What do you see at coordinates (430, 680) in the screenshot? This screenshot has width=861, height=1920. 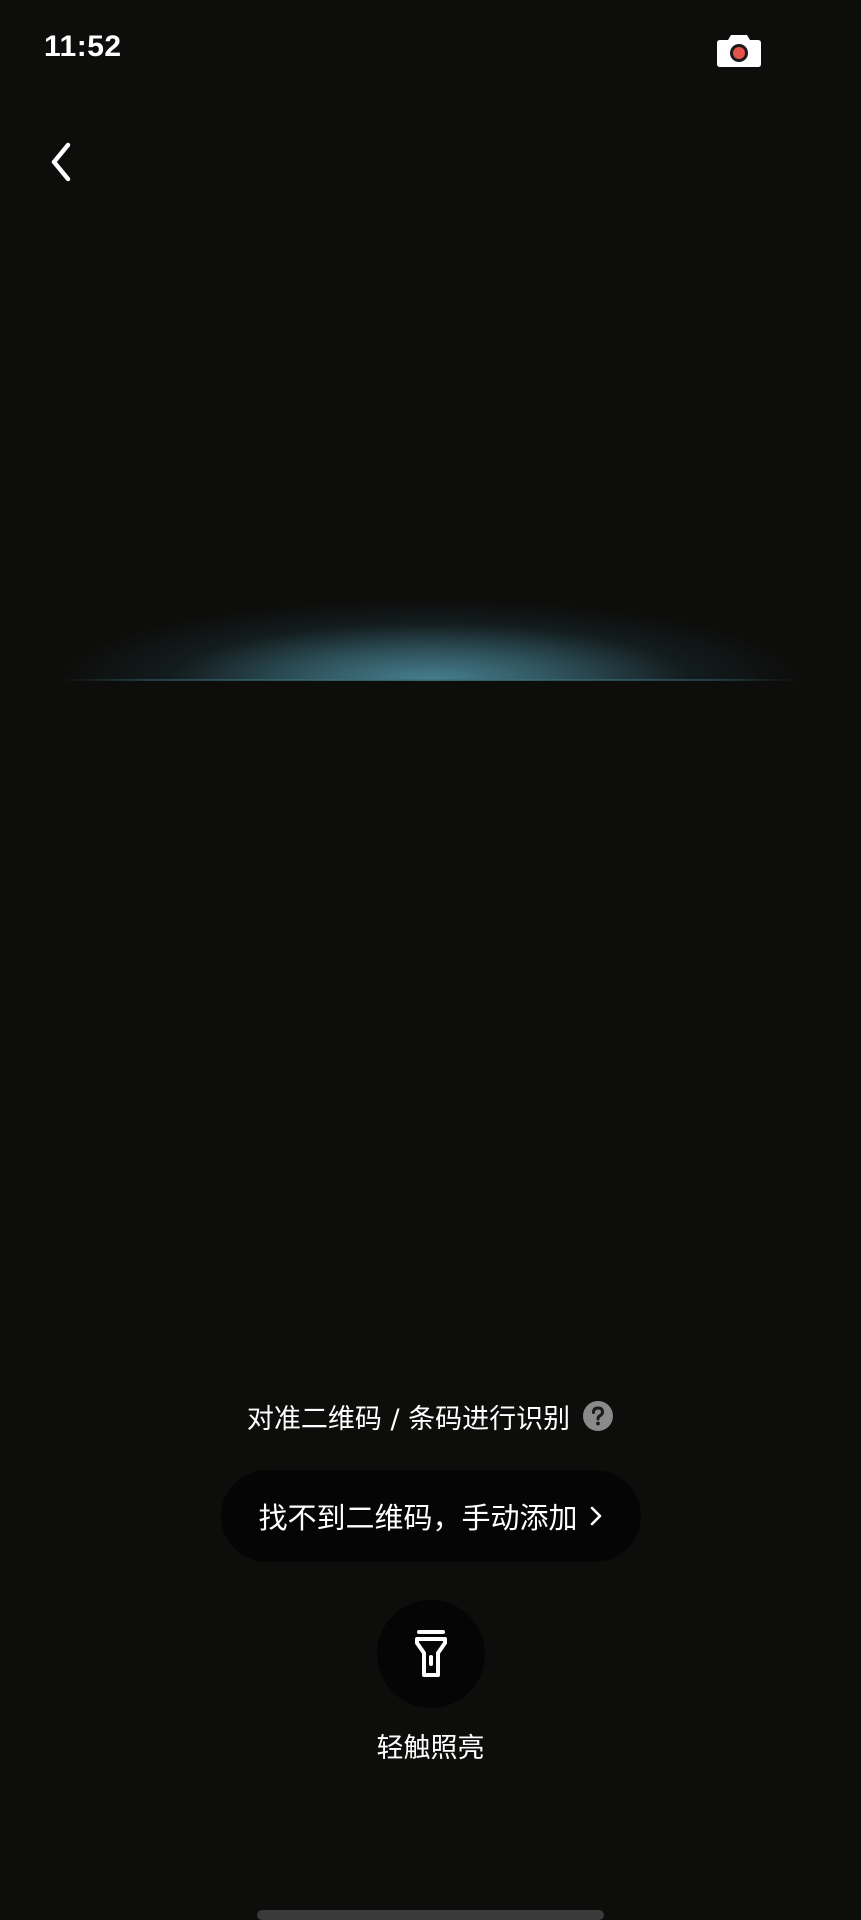 I see `scan-line-edge` at bounding box center [430, 680].